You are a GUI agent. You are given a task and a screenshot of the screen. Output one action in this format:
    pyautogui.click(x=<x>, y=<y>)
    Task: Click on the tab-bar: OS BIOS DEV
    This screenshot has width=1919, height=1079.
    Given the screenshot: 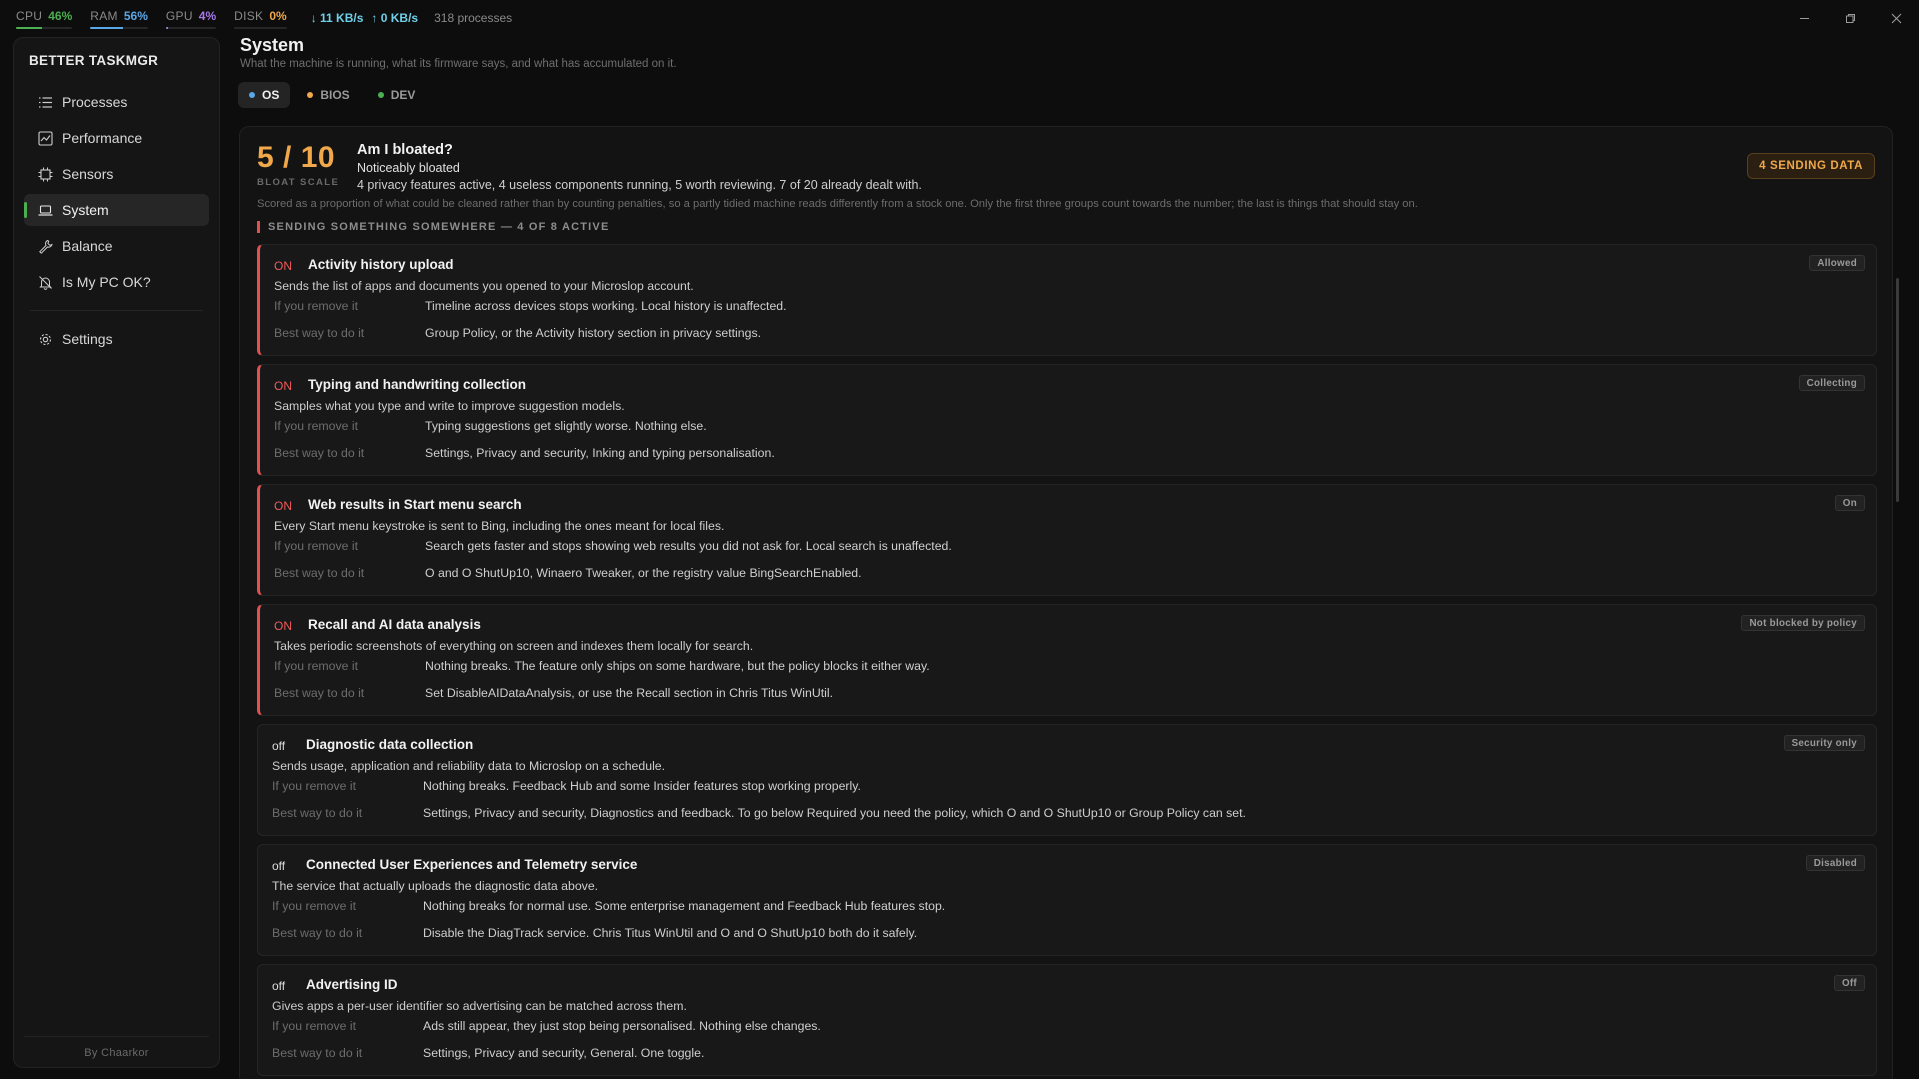 What is the action you would take?
    pyautogui.click(x=332, y=95)
    